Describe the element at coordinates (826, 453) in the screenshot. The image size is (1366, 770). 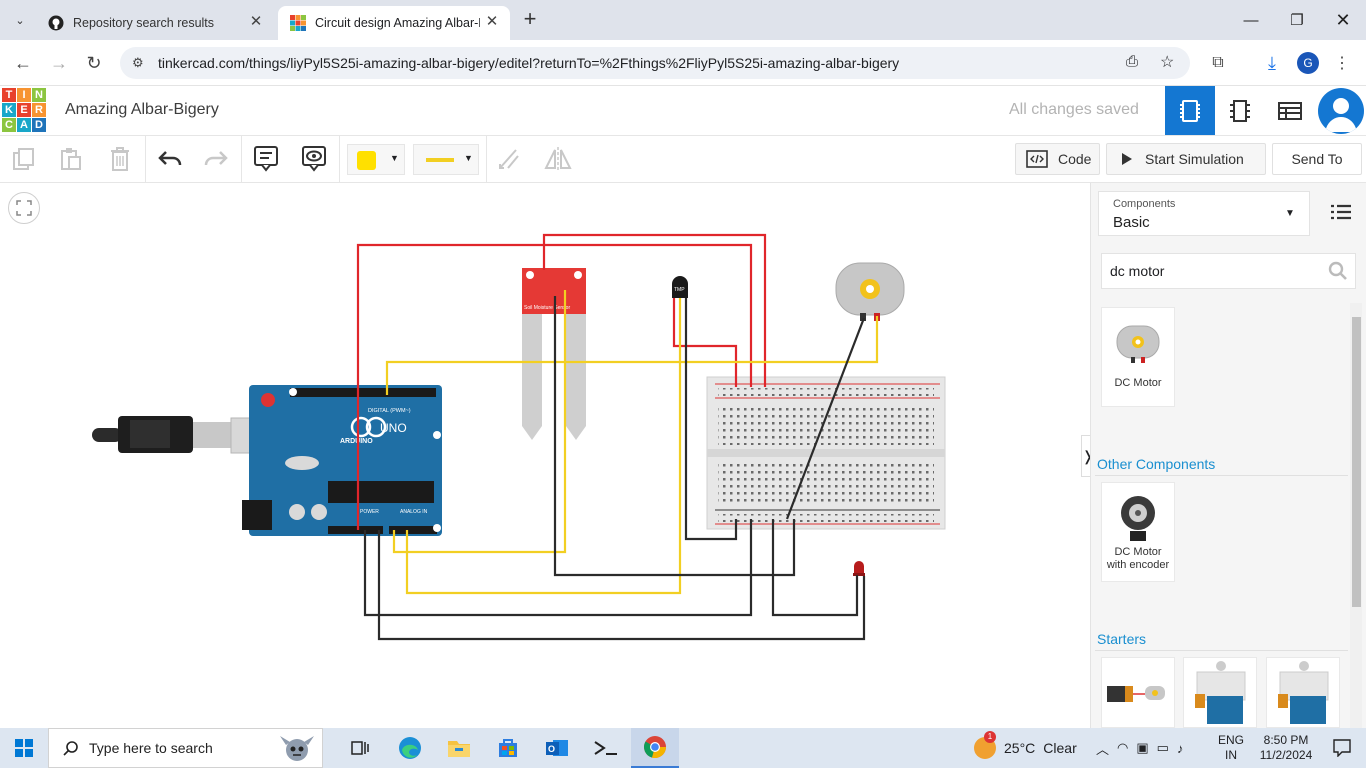
I see `breadboard` at that location.